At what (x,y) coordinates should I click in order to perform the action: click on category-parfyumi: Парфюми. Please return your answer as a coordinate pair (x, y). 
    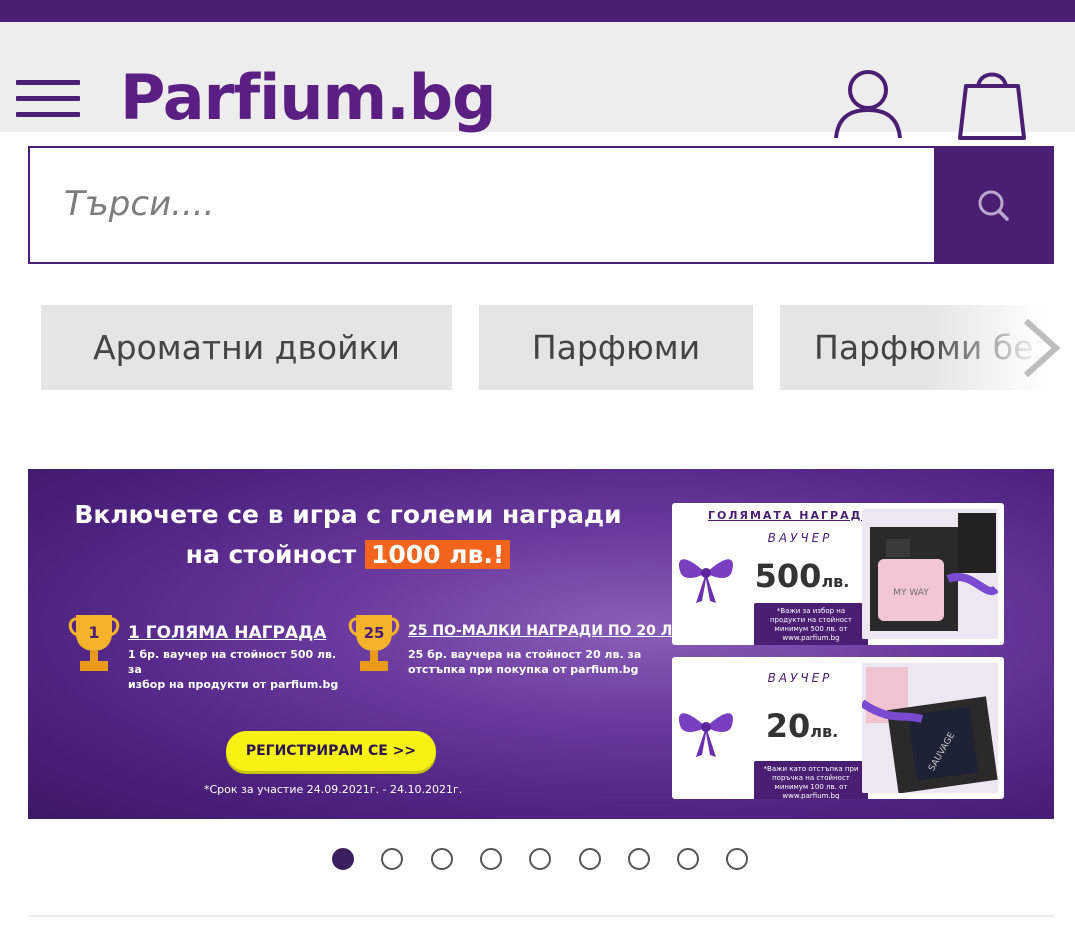
    Looking at the image, I should click on (616, 347).